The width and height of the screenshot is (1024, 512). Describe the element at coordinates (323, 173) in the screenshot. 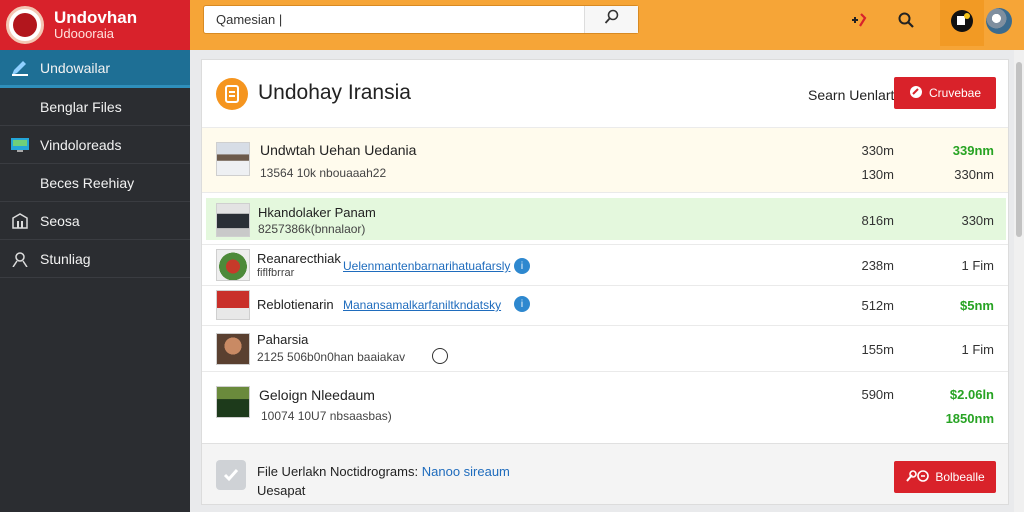

I see `row-subtitle: 13564 10k nbouaaah22` at that location.